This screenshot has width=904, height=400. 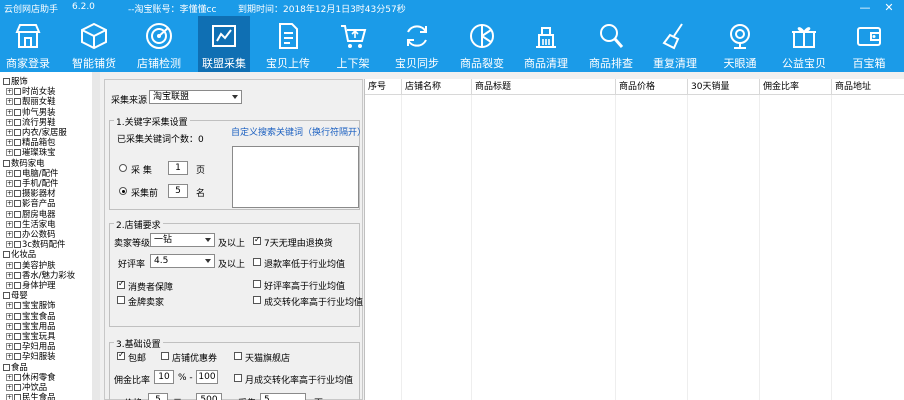 I want to click on toolbar-item-sync-button: 宝贝同步, so click(x=417, y=44).